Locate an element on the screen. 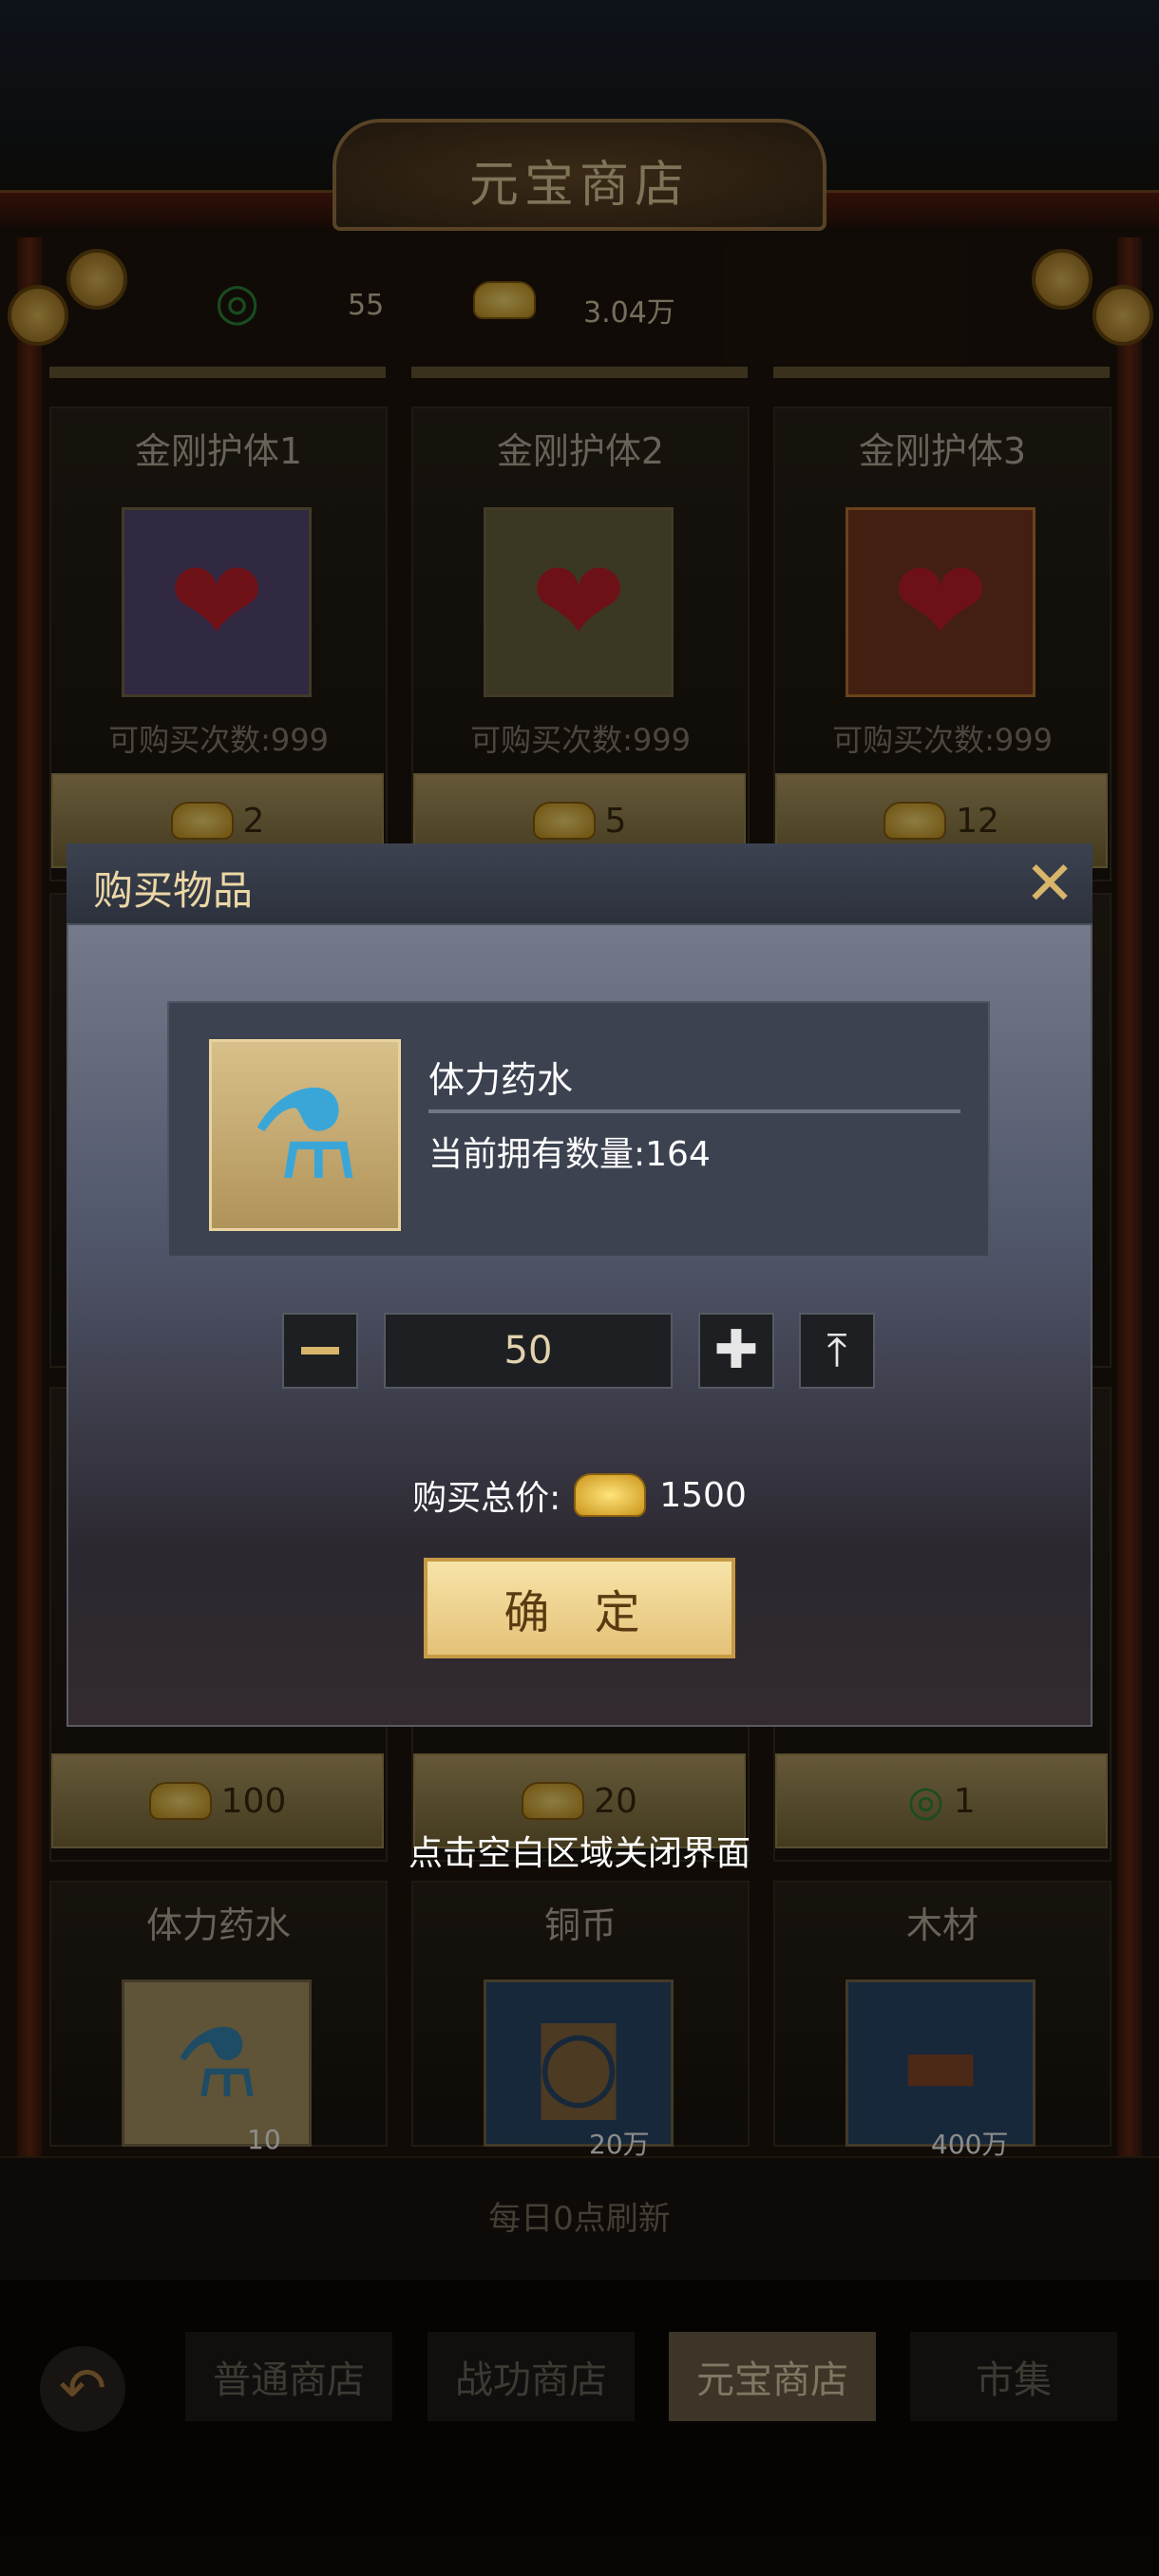 This screenshot has width=1159, height=2576. max-button: ⤒ is located at coordinates (837, 1351).